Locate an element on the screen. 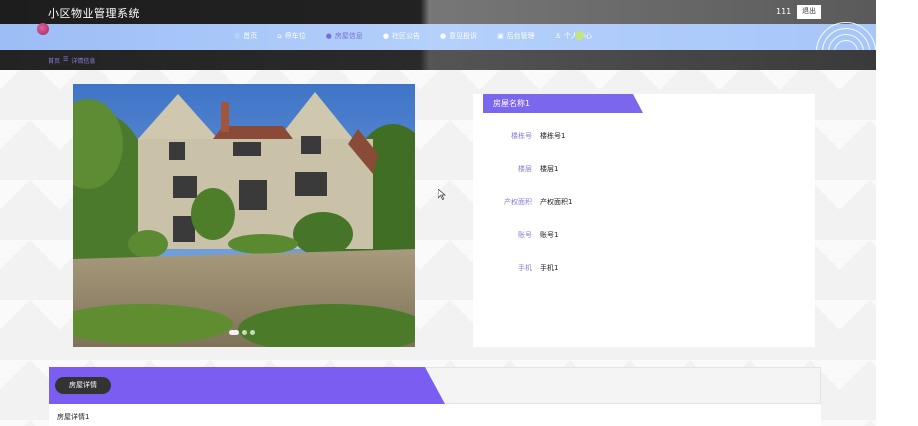  building-icon: ▣ is located at coordinates (500, 36).